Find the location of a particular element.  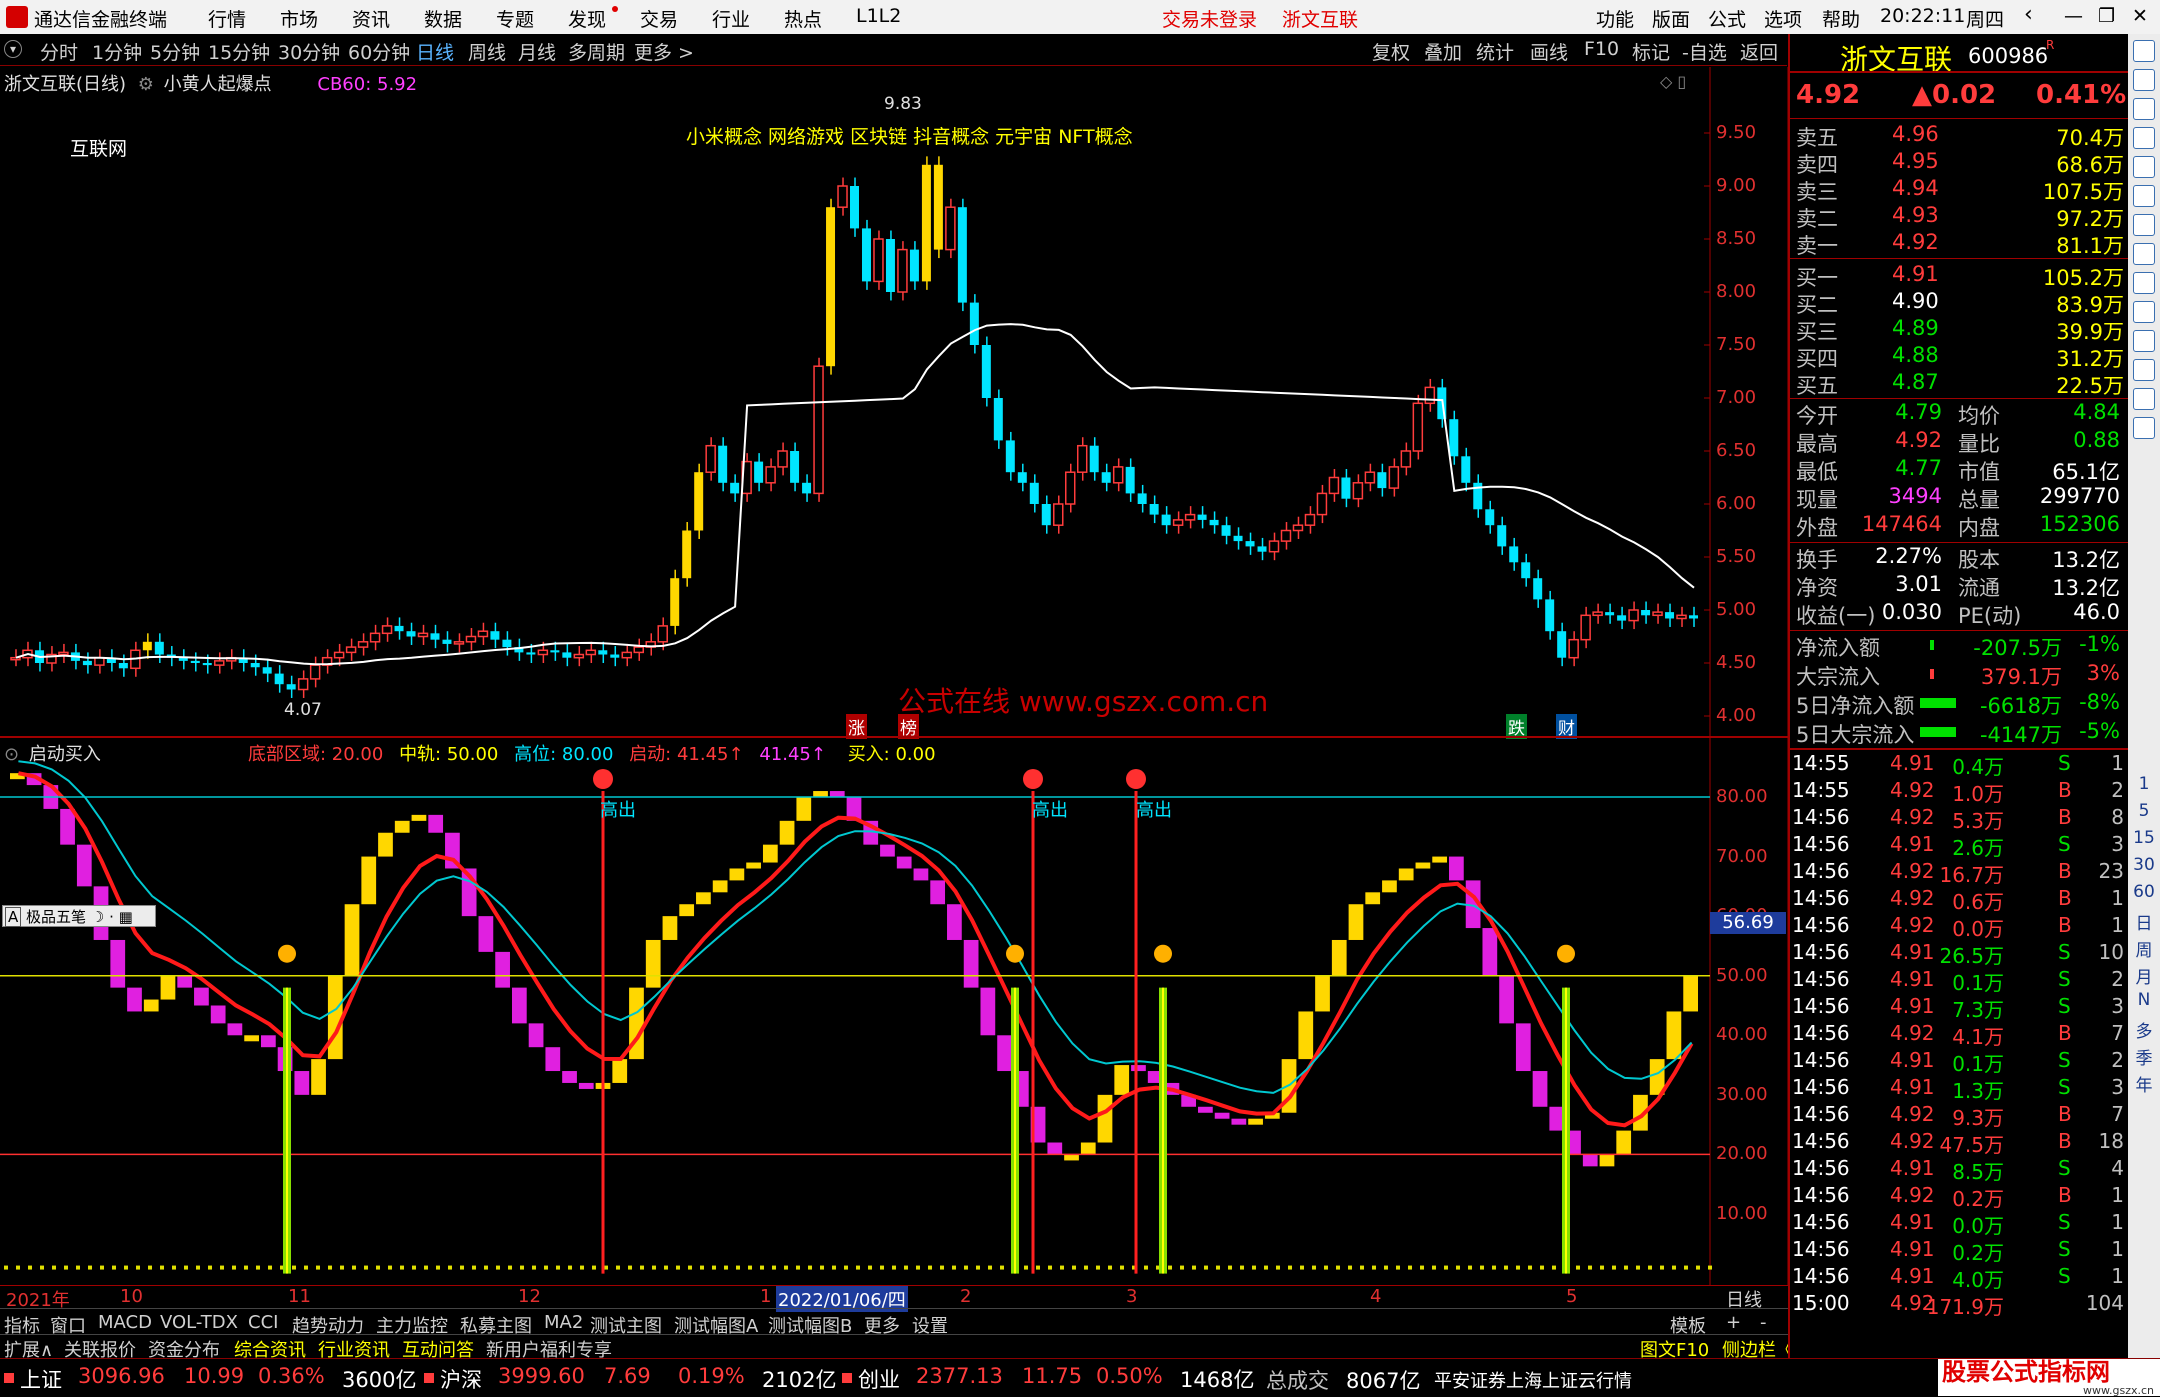

sidebar-period-8: N is located at coordinates (2144, 1000).